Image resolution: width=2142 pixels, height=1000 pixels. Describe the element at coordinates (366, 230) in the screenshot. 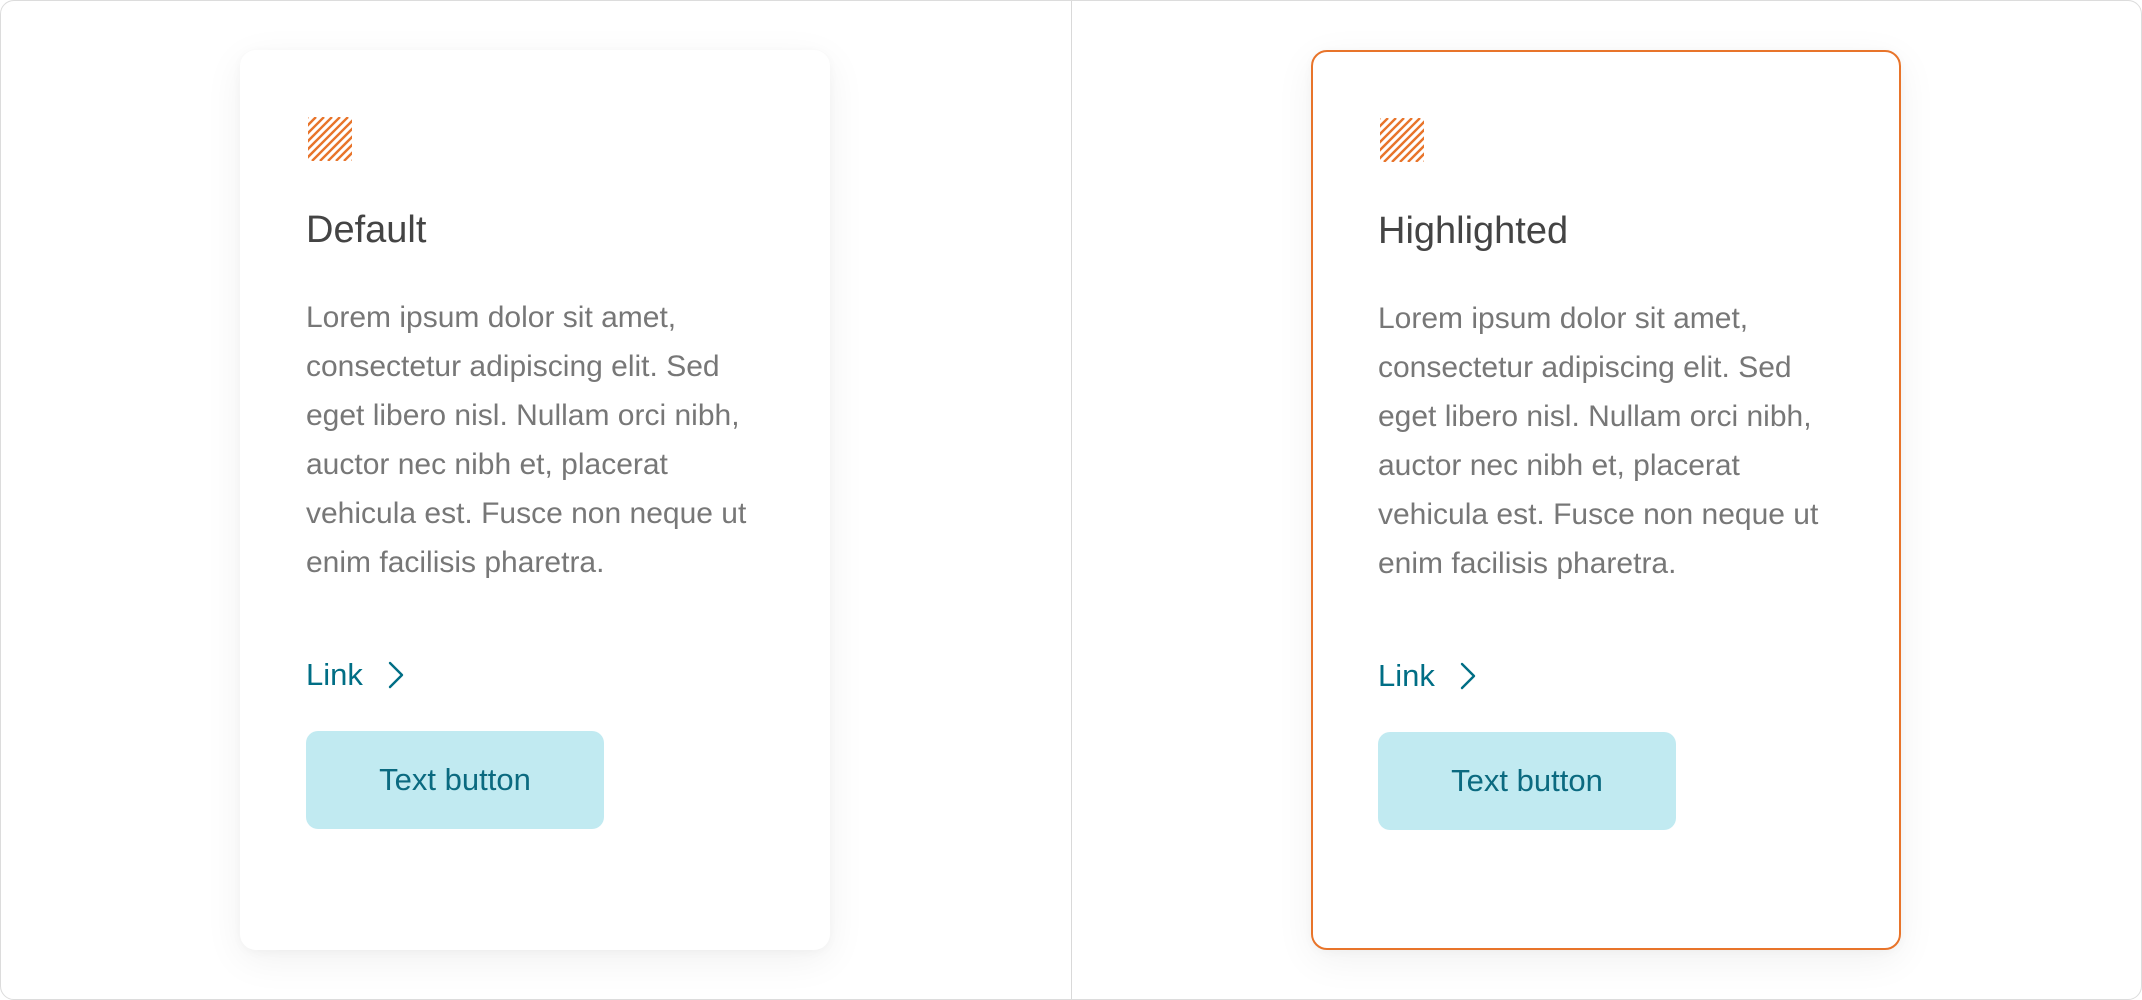

I see `card-title: Default` at that location.